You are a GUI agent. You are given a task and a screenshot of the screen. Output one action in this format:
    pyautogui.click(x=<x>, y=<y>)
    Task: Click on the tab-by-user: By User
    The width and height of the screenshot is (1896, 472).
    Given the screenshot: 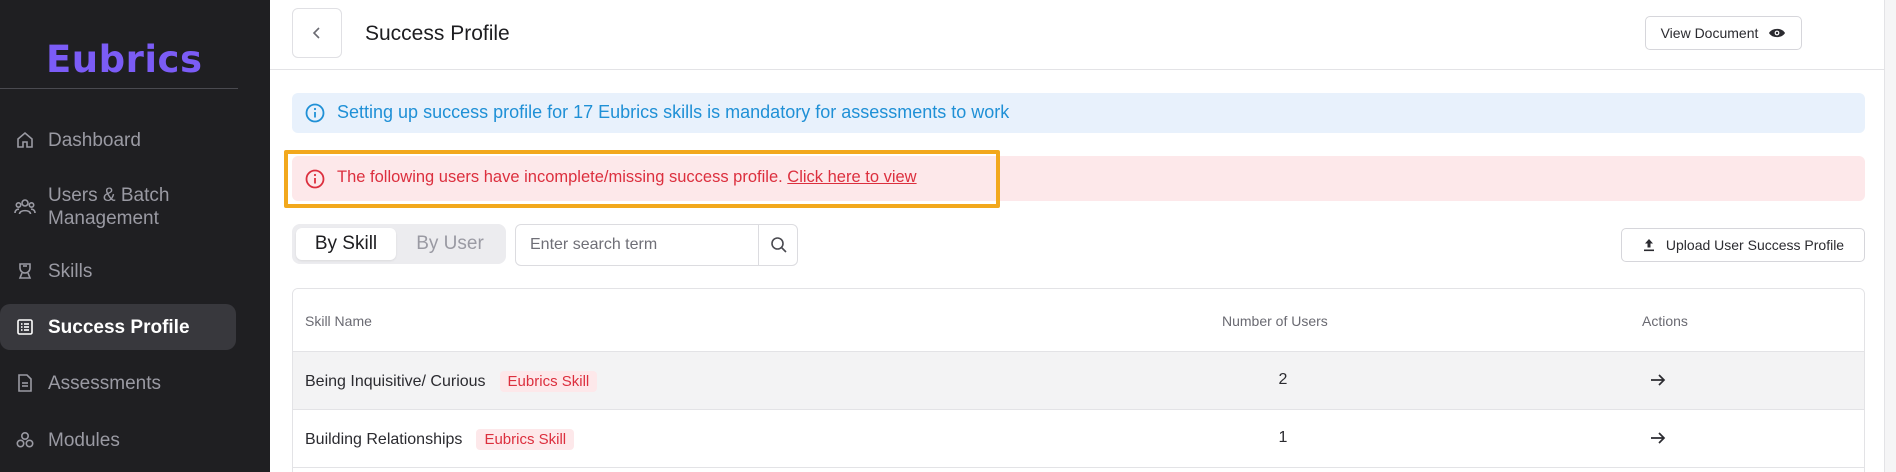 What is the action you would take?
    pyautogui.click(x=450, y=244)
    